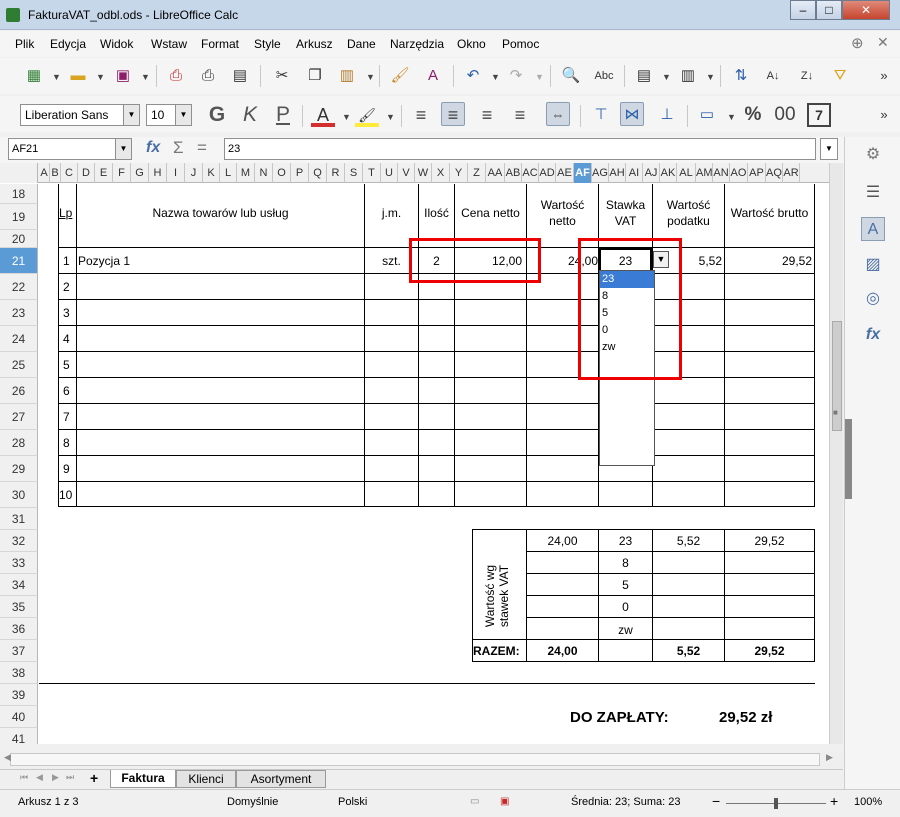 The height and width of the screenshot is (817, 900). Describe the element at coordinates (315, 76) in the screenshot. I see `copy-icon: ❐` at that location.